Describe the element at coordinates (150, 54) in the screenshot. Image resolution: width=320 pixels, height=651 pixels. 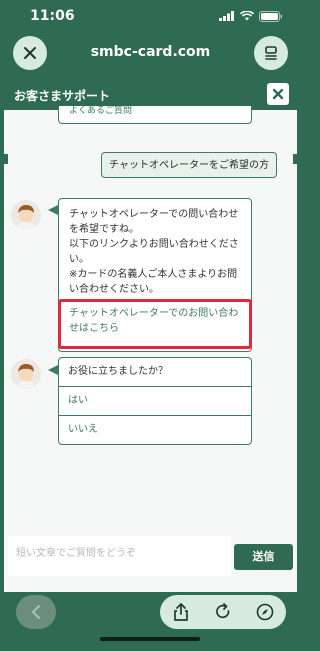
I see `browser-url-bar: smbc-card.com` at that location.